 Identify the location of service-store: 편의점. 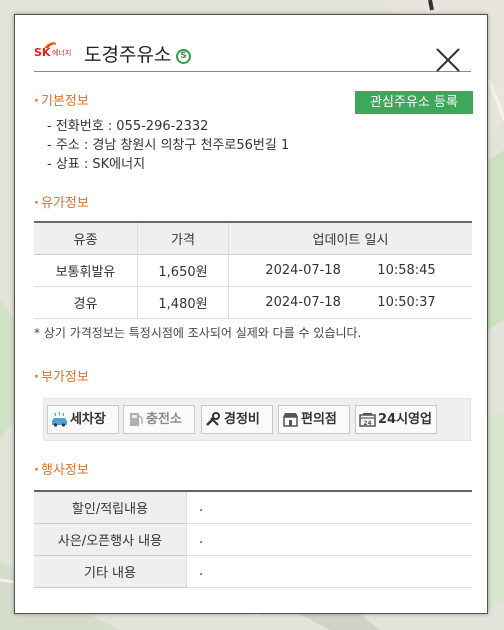
(314, 419).